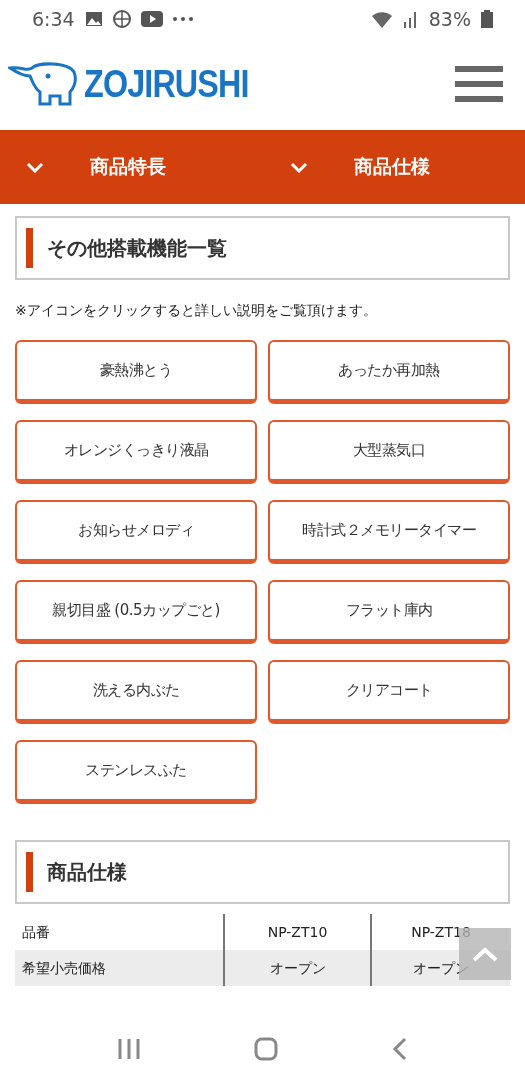  I want to click on clock: 6:34, so click(53, 19).